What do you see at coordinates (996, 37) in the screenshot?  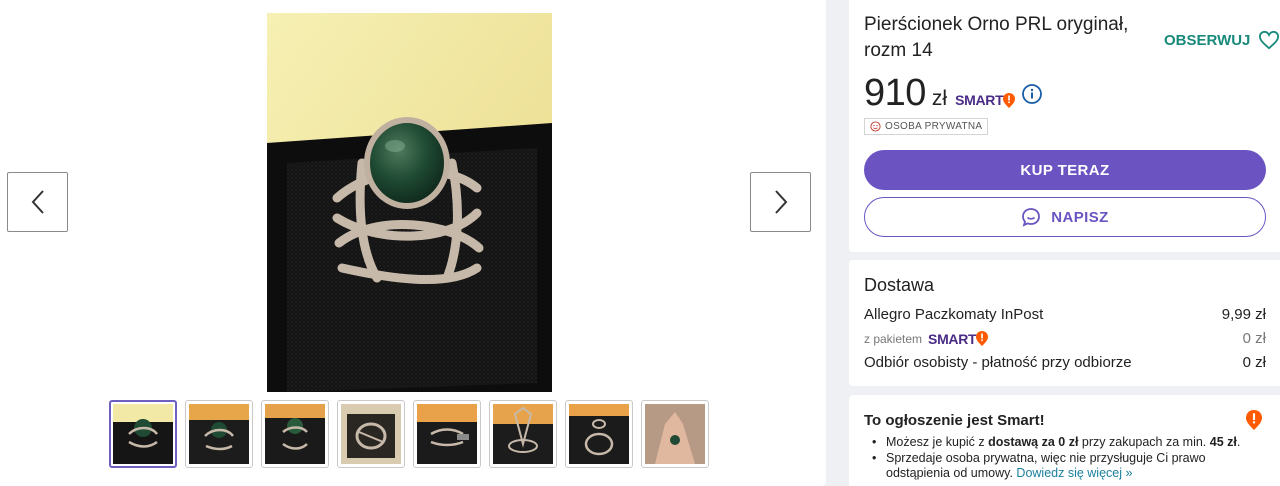 I see `offer-title: Pierścionek Orno PRL oryginał, rozm 14` at bounding box center [996, 37].